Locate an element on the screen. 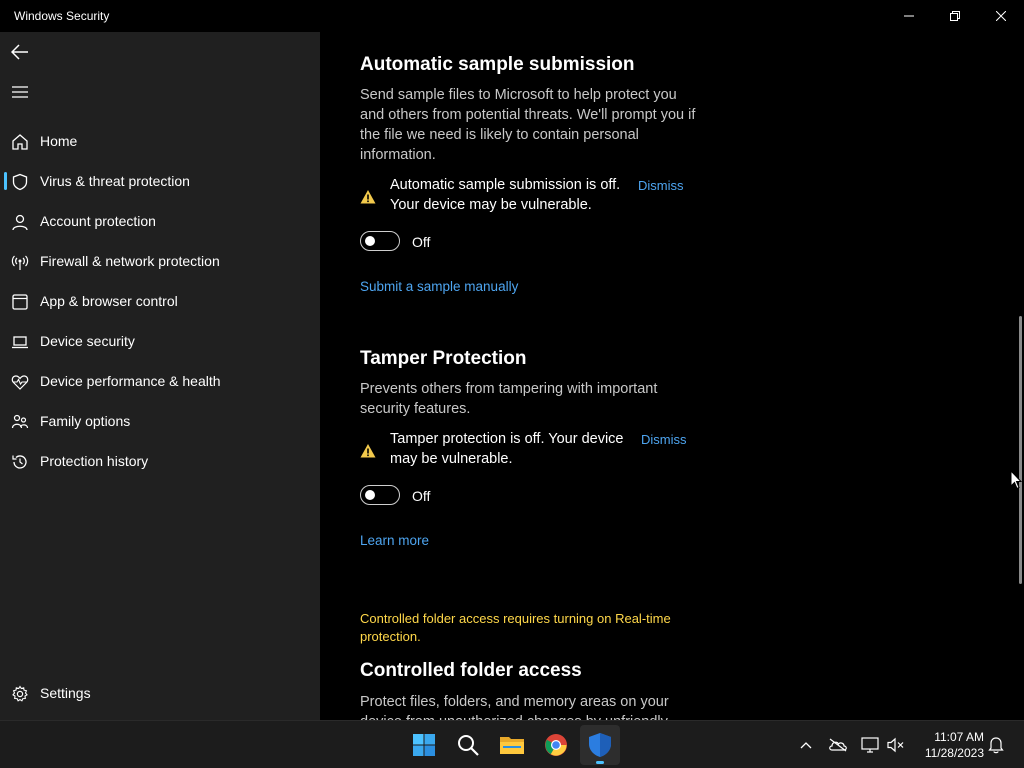 This screenshot has height=768, width=1024. running-indicator is located at coordinates (600, 762).